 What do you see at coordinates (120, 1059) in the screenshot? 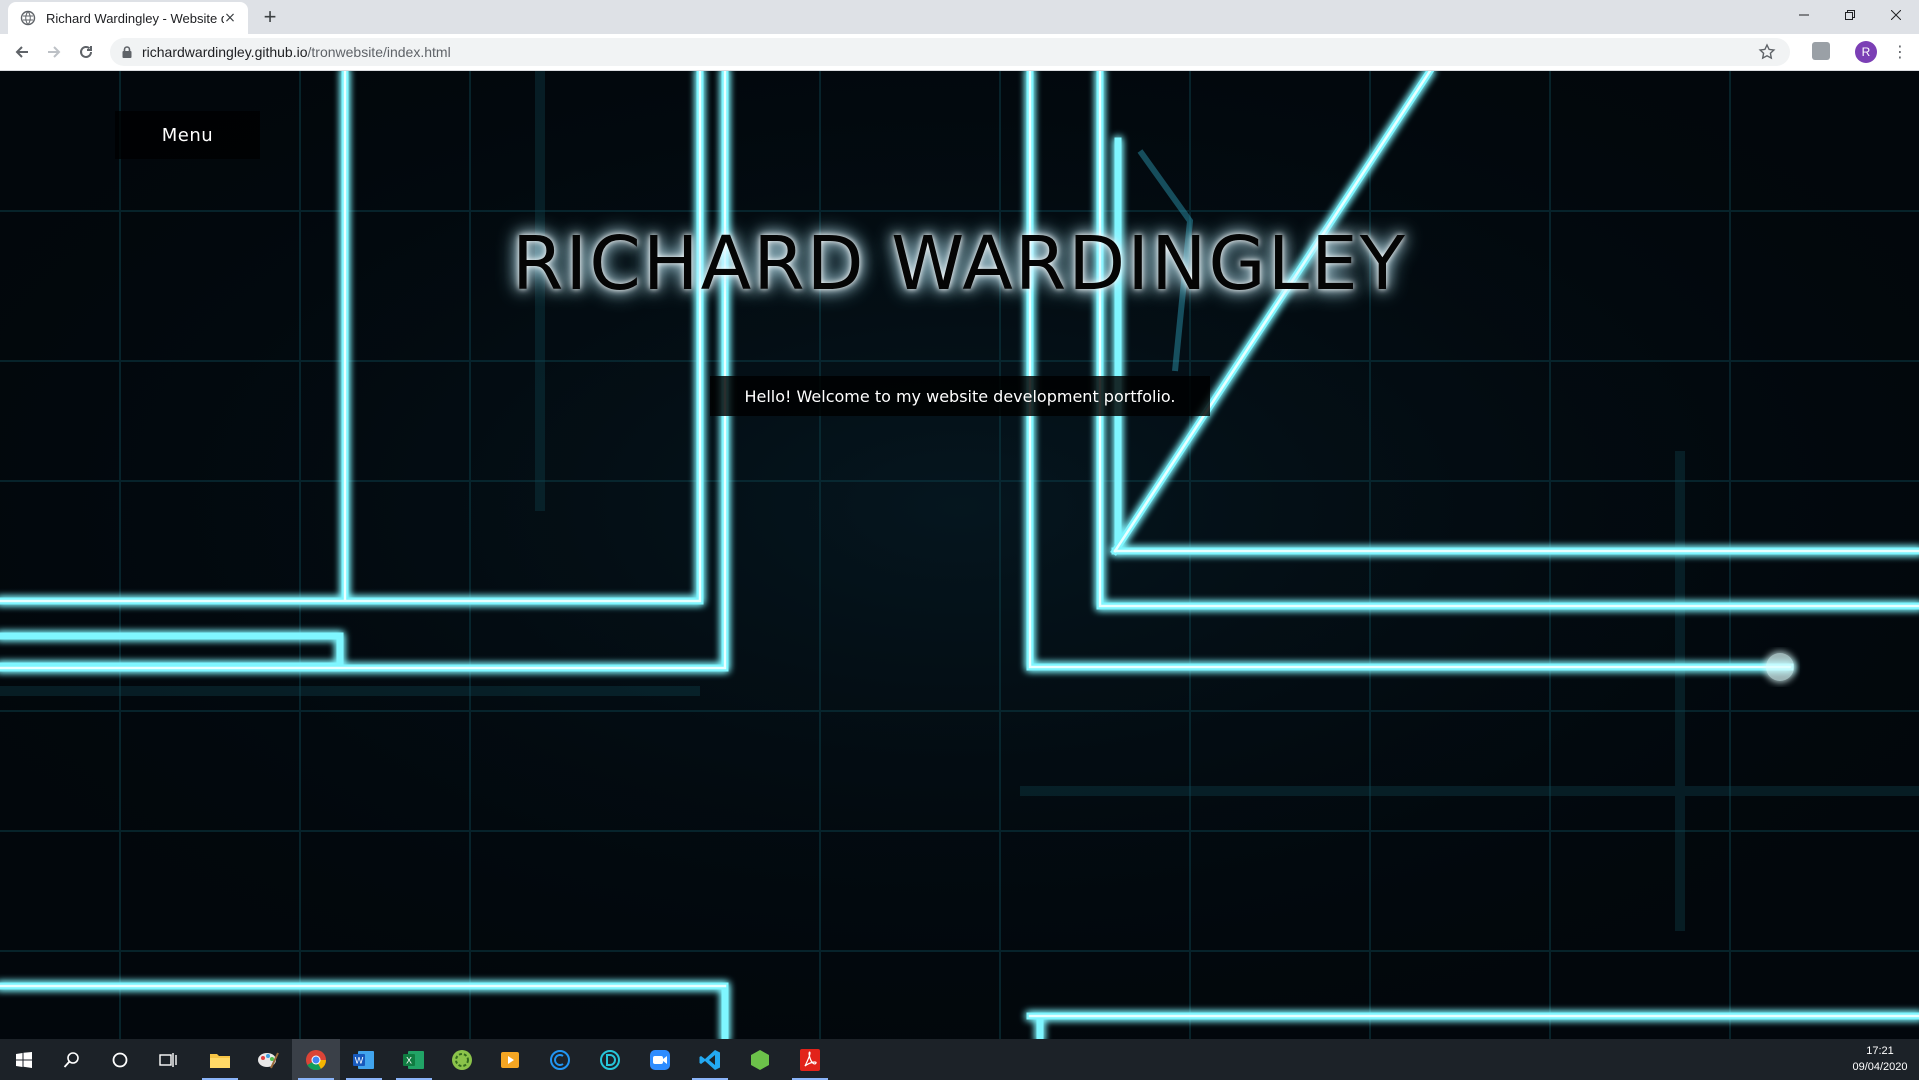
I see `cortana-icon` at bounding box center [120, 1059].